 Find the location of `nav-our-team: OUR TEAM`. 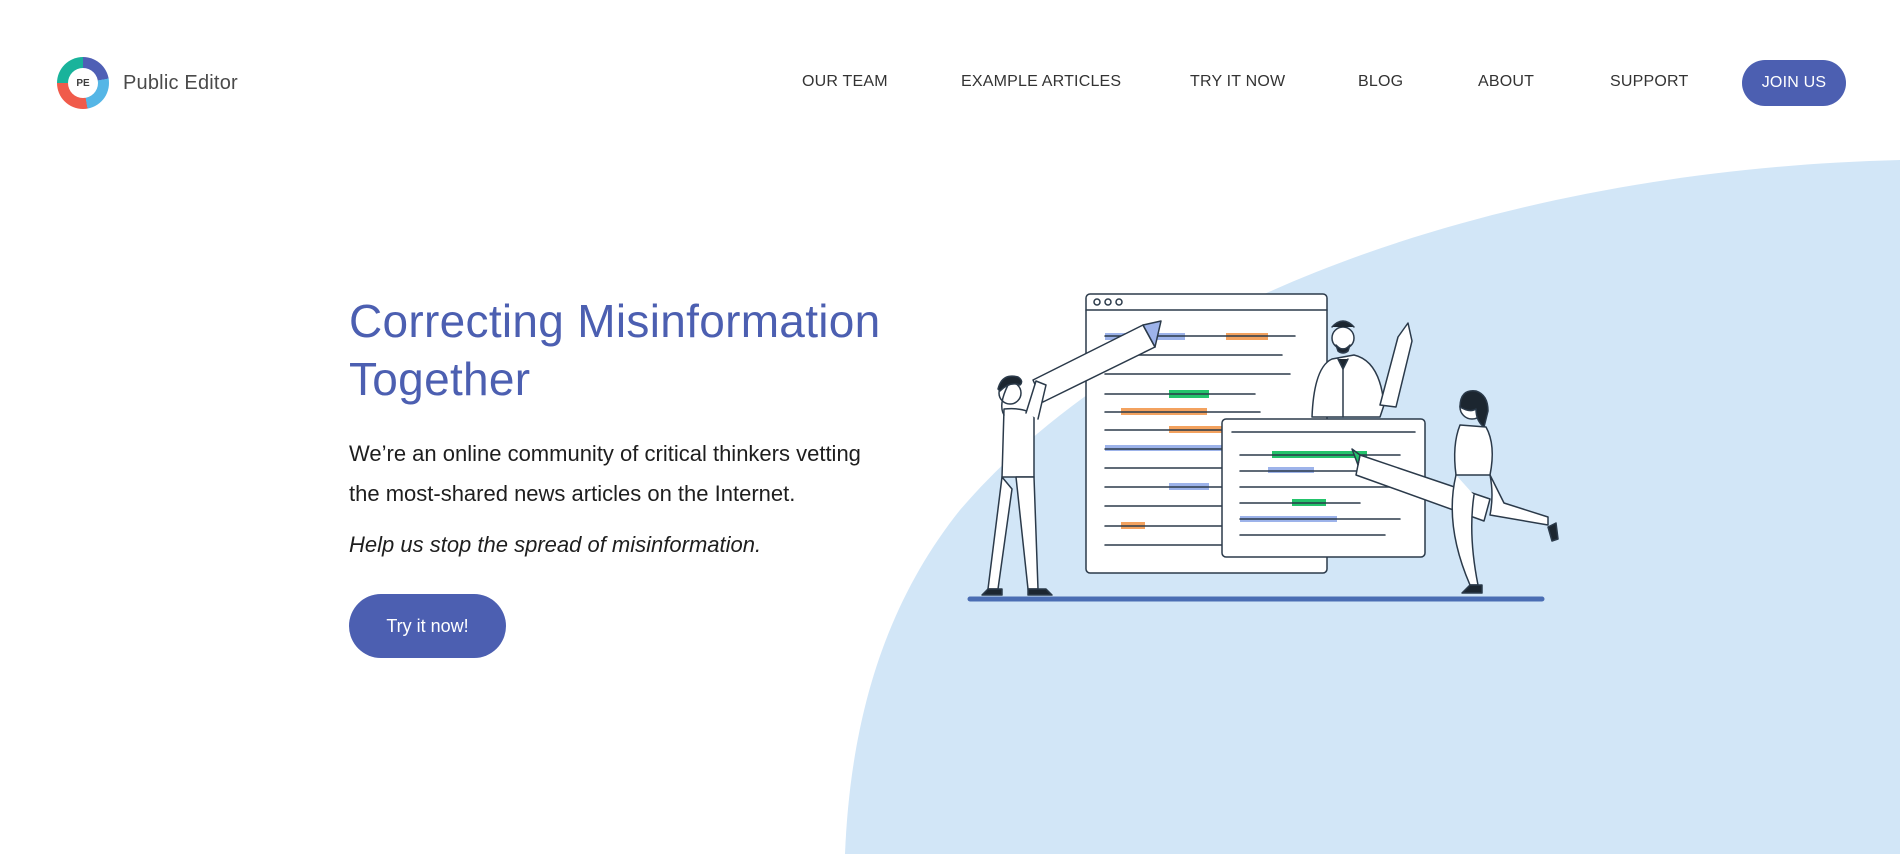

nav-our-team: OUR TEAM is located at coordinates (845, 82).